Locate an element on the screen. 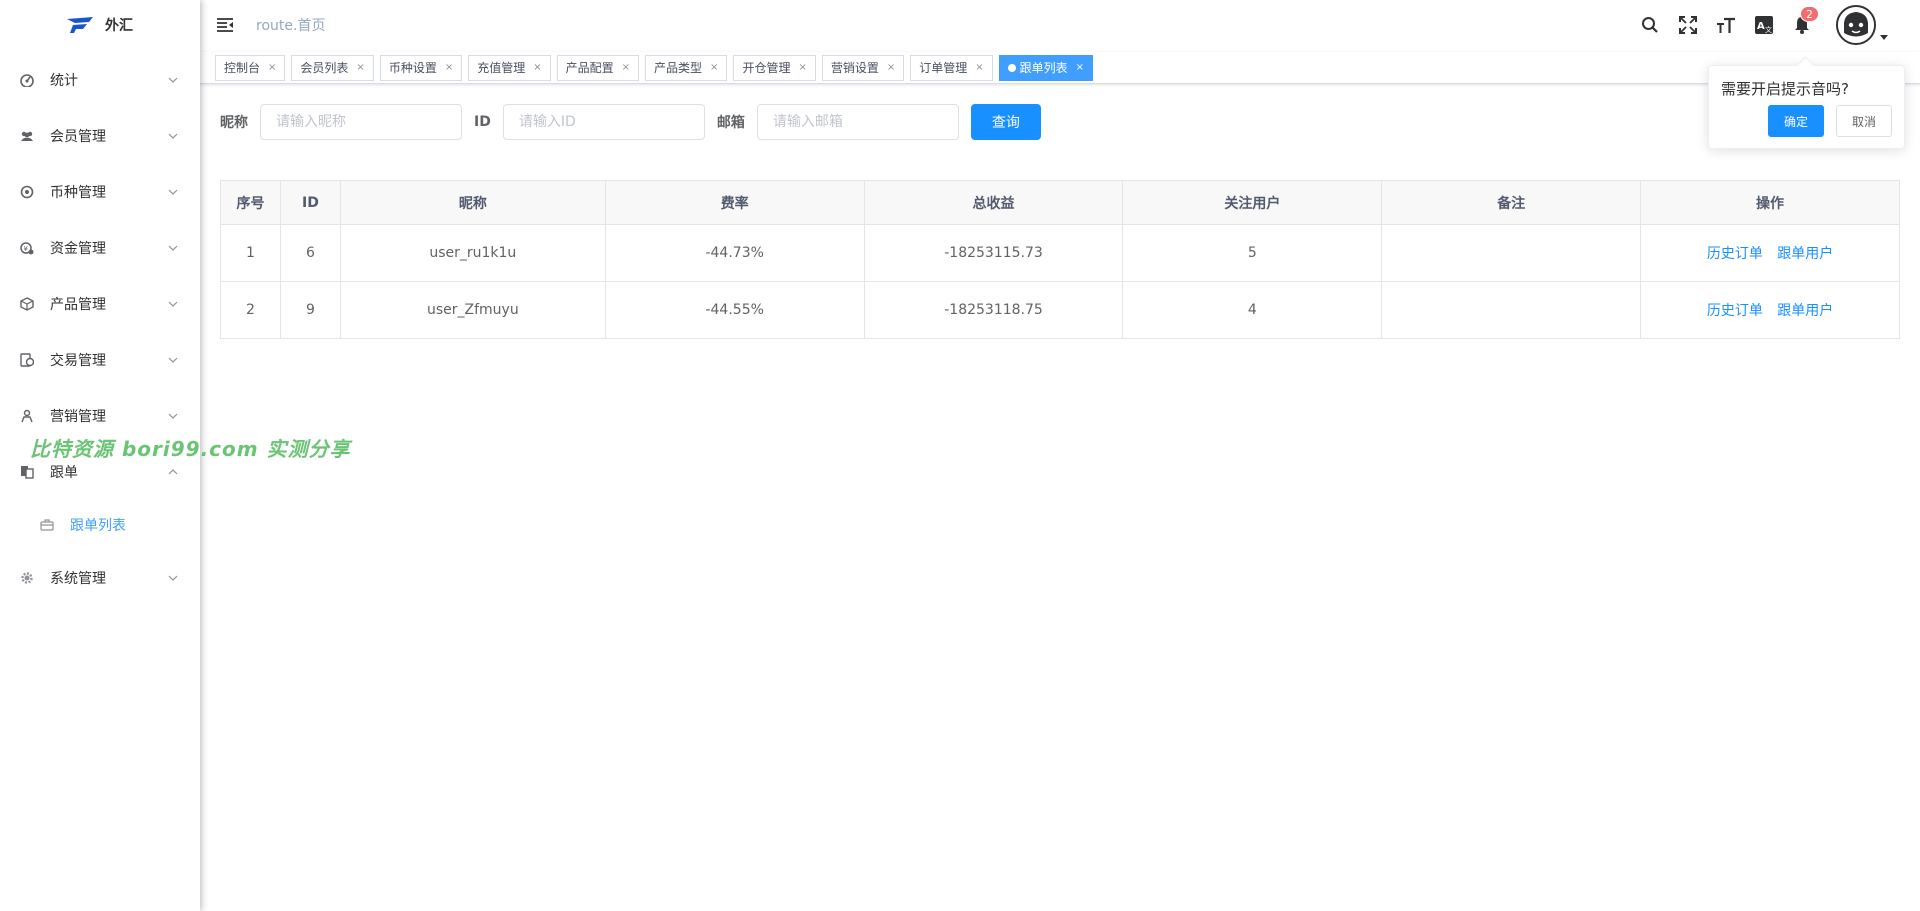 The width and height of the screenshot is (1920, 911). tab-member-list: 会员列表 × is located at coordinates (332, 67).